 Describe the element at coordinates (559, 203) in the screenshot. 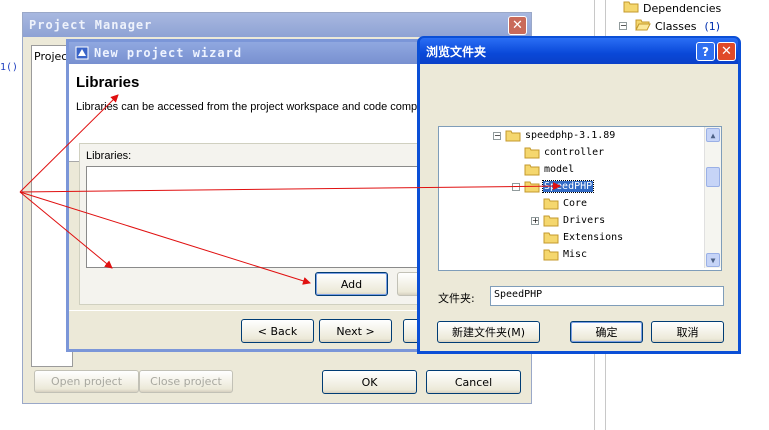

I see `folder-tree-node: Core` at that location.